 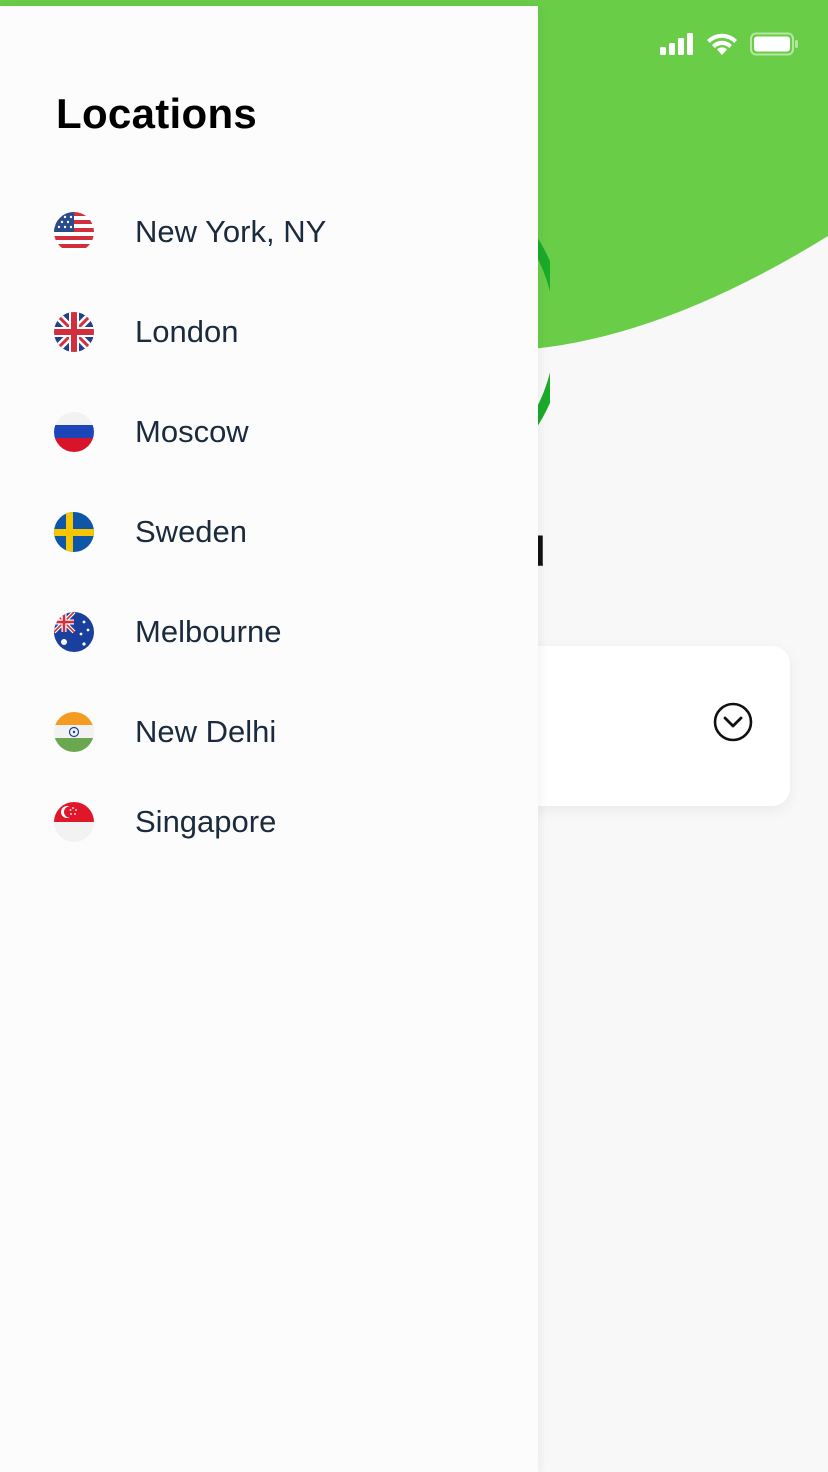 I want to click on chevron-down-icon, so click(x=733, y=722).